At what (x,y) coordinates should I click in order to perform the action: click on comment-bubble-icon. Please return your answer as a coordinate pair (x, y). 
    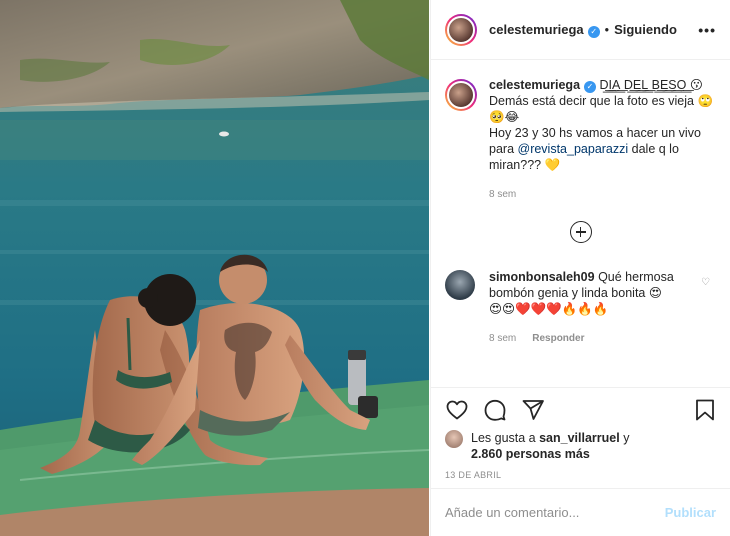
    Looking at the image, I should click on (495, 410).